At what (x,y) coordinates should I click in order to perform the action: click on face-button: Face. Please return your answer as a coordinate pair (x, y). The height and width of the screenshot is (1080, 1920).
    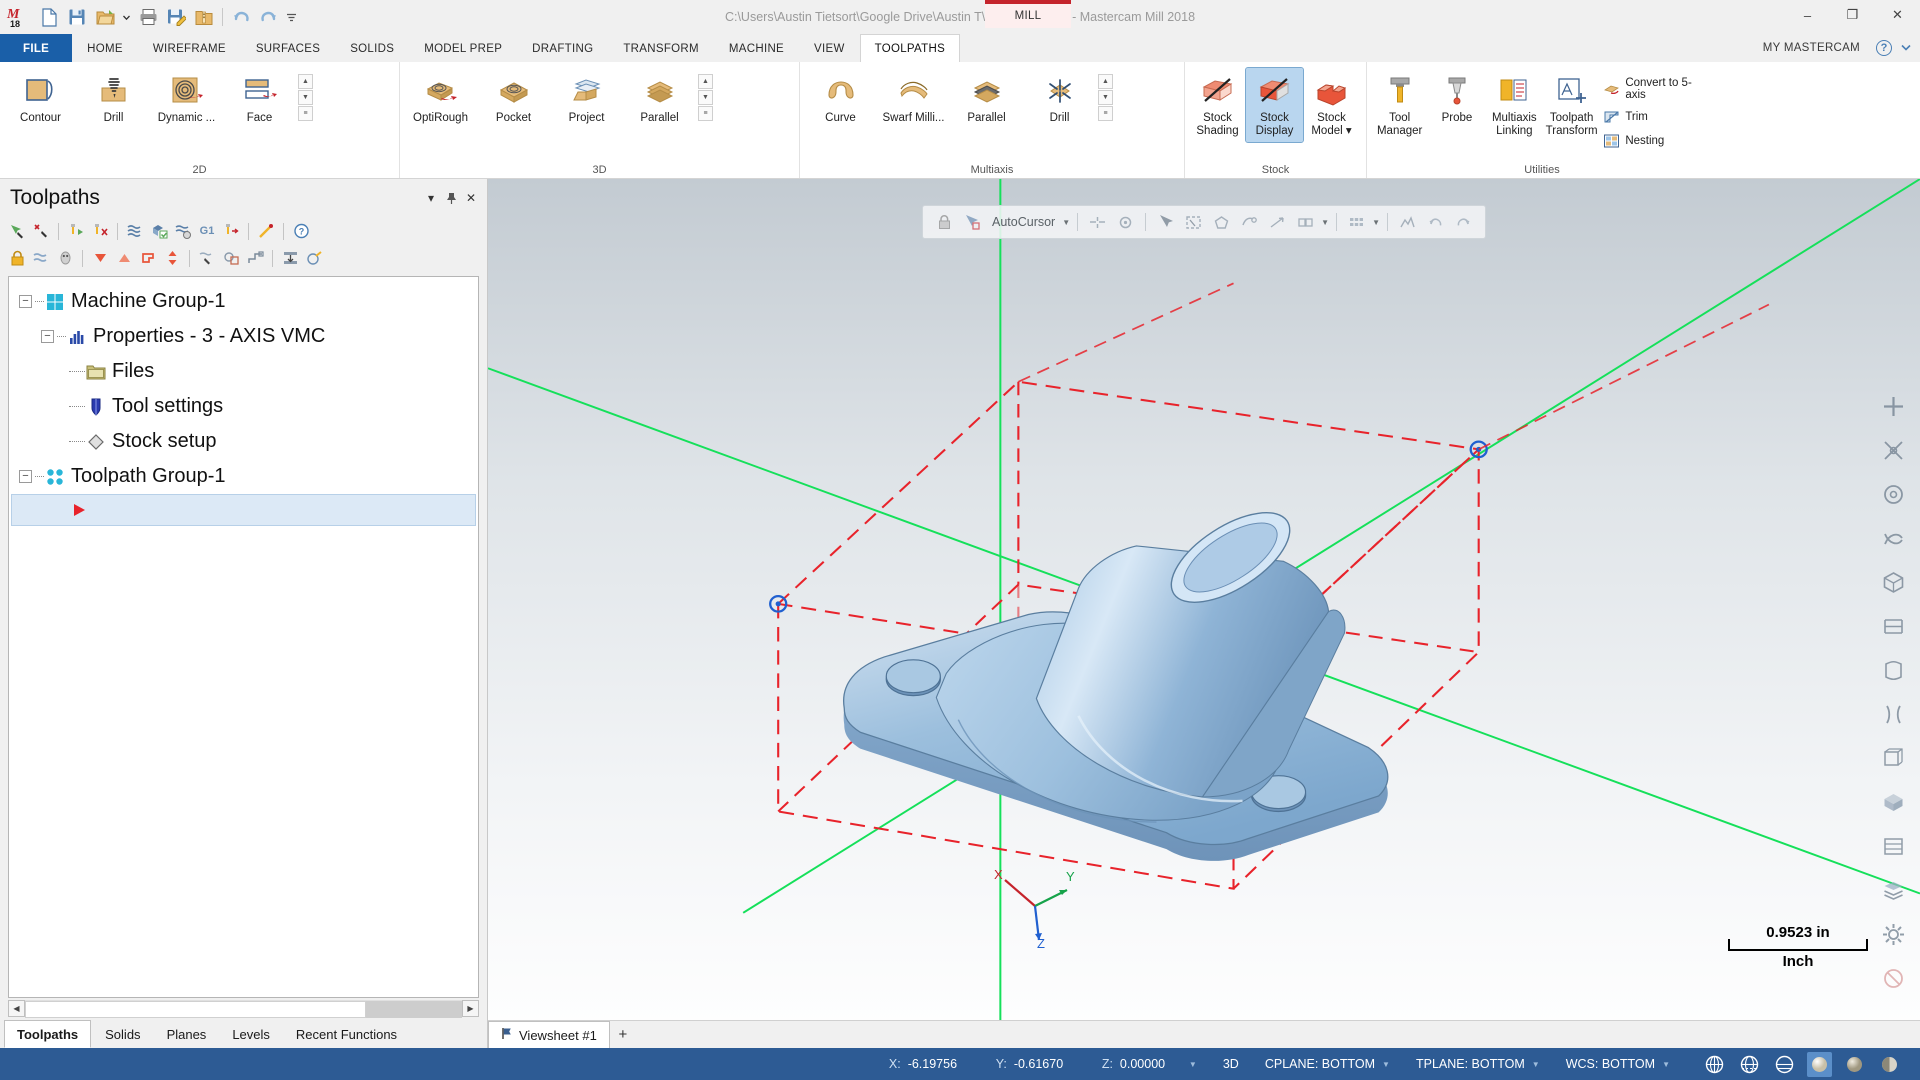
    Looking at the image, I should click on (259, 105).